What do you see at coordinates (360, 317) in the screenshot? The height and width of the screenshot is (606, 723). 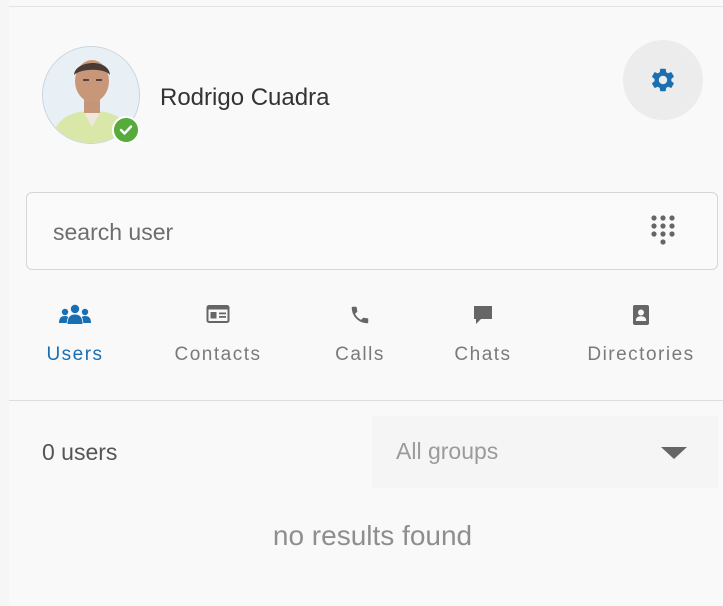 I see `phone-icon` at bounding box center [360, 317].